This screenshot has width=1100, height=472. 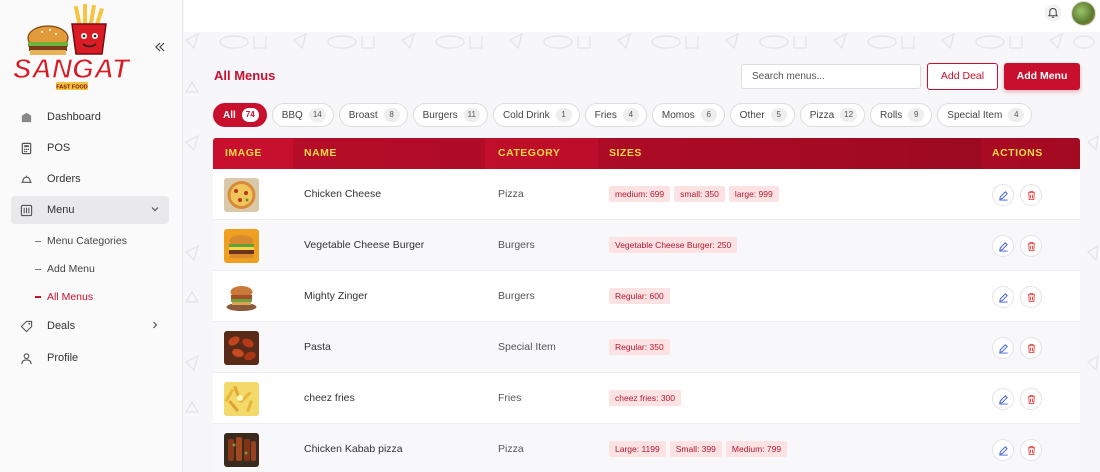 What do you see at coordinates (302, 115) in the screenshot?
I see `filter-chip-bbq: BBQ 14` at bounding box center [302, 115].